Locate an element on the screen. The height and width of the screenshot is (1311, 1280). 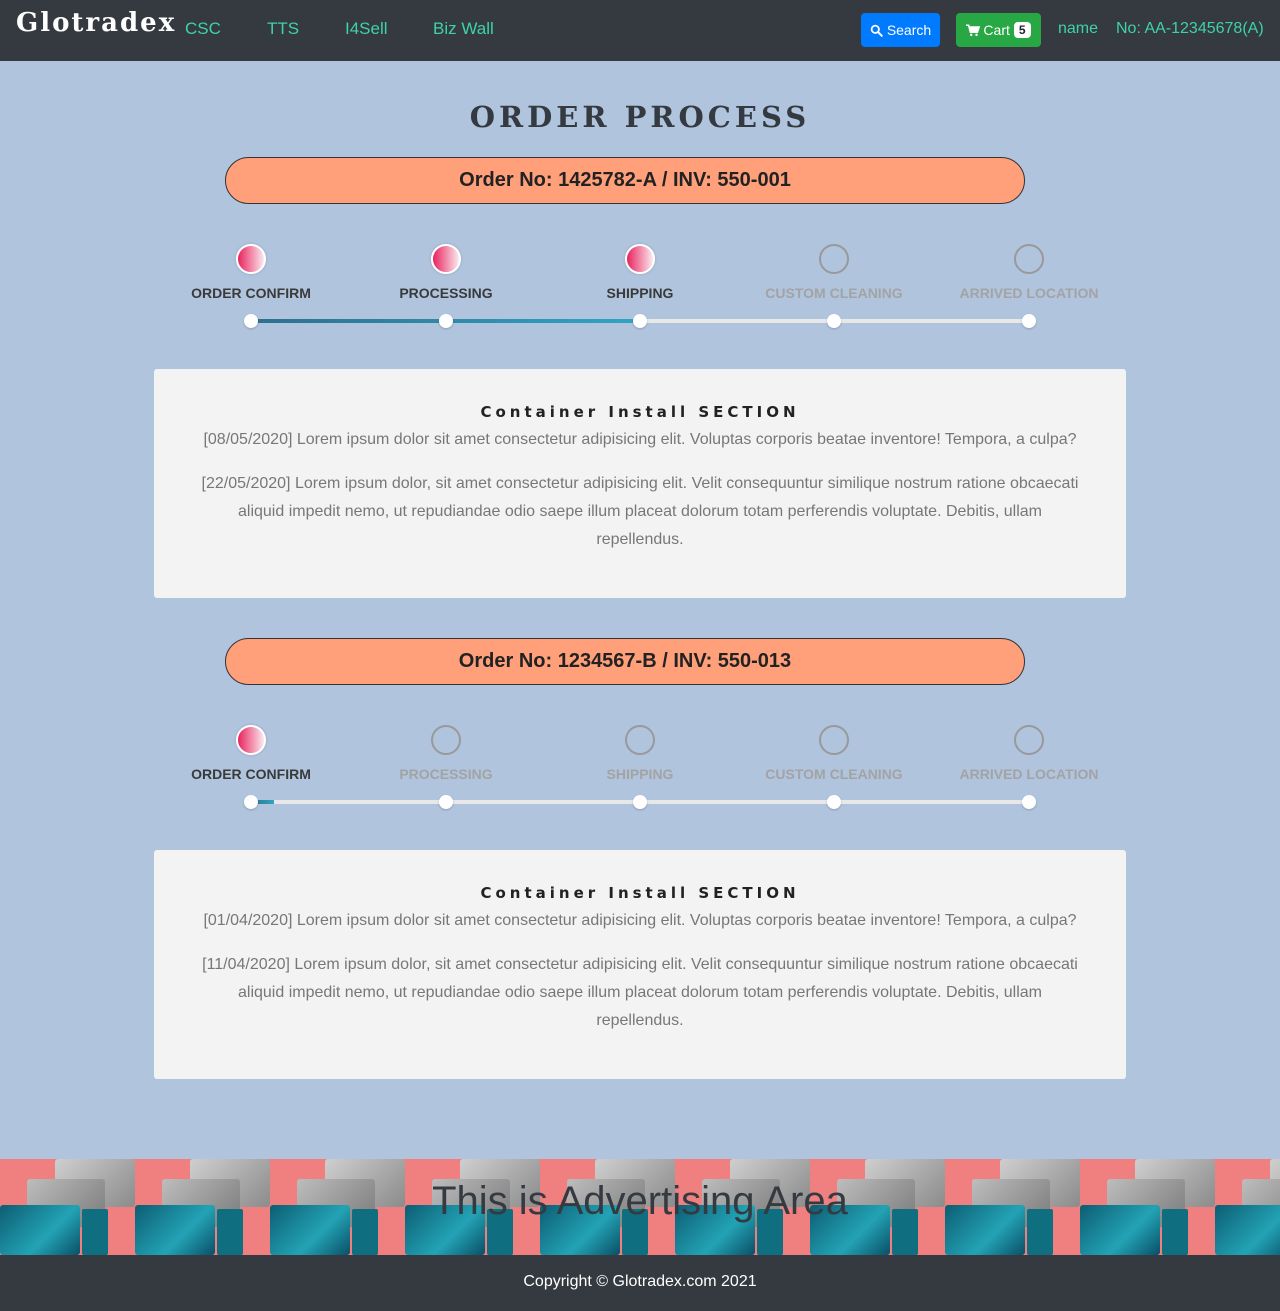
brand-logo: Glotradex is located at coordinates (96, 23).